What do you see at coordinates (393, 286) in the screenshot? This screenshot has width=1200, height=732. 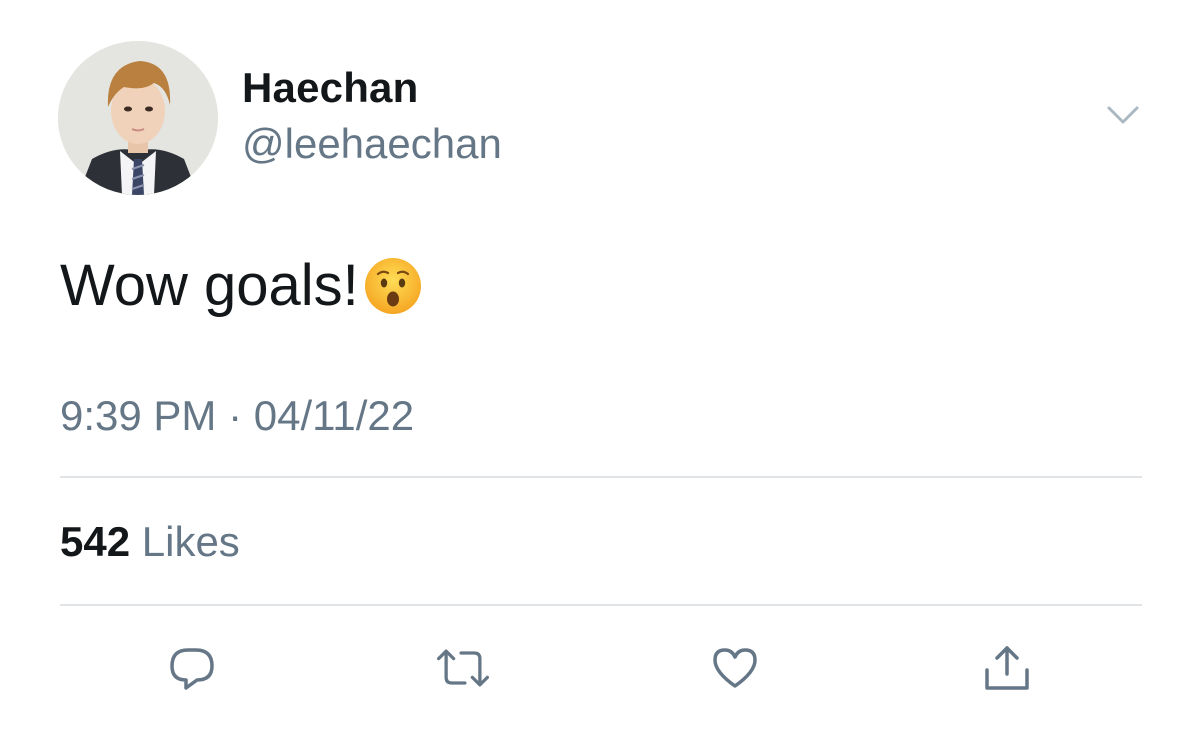 I see `hushed-face-emoji-icon` at bounding box center [393, 286].